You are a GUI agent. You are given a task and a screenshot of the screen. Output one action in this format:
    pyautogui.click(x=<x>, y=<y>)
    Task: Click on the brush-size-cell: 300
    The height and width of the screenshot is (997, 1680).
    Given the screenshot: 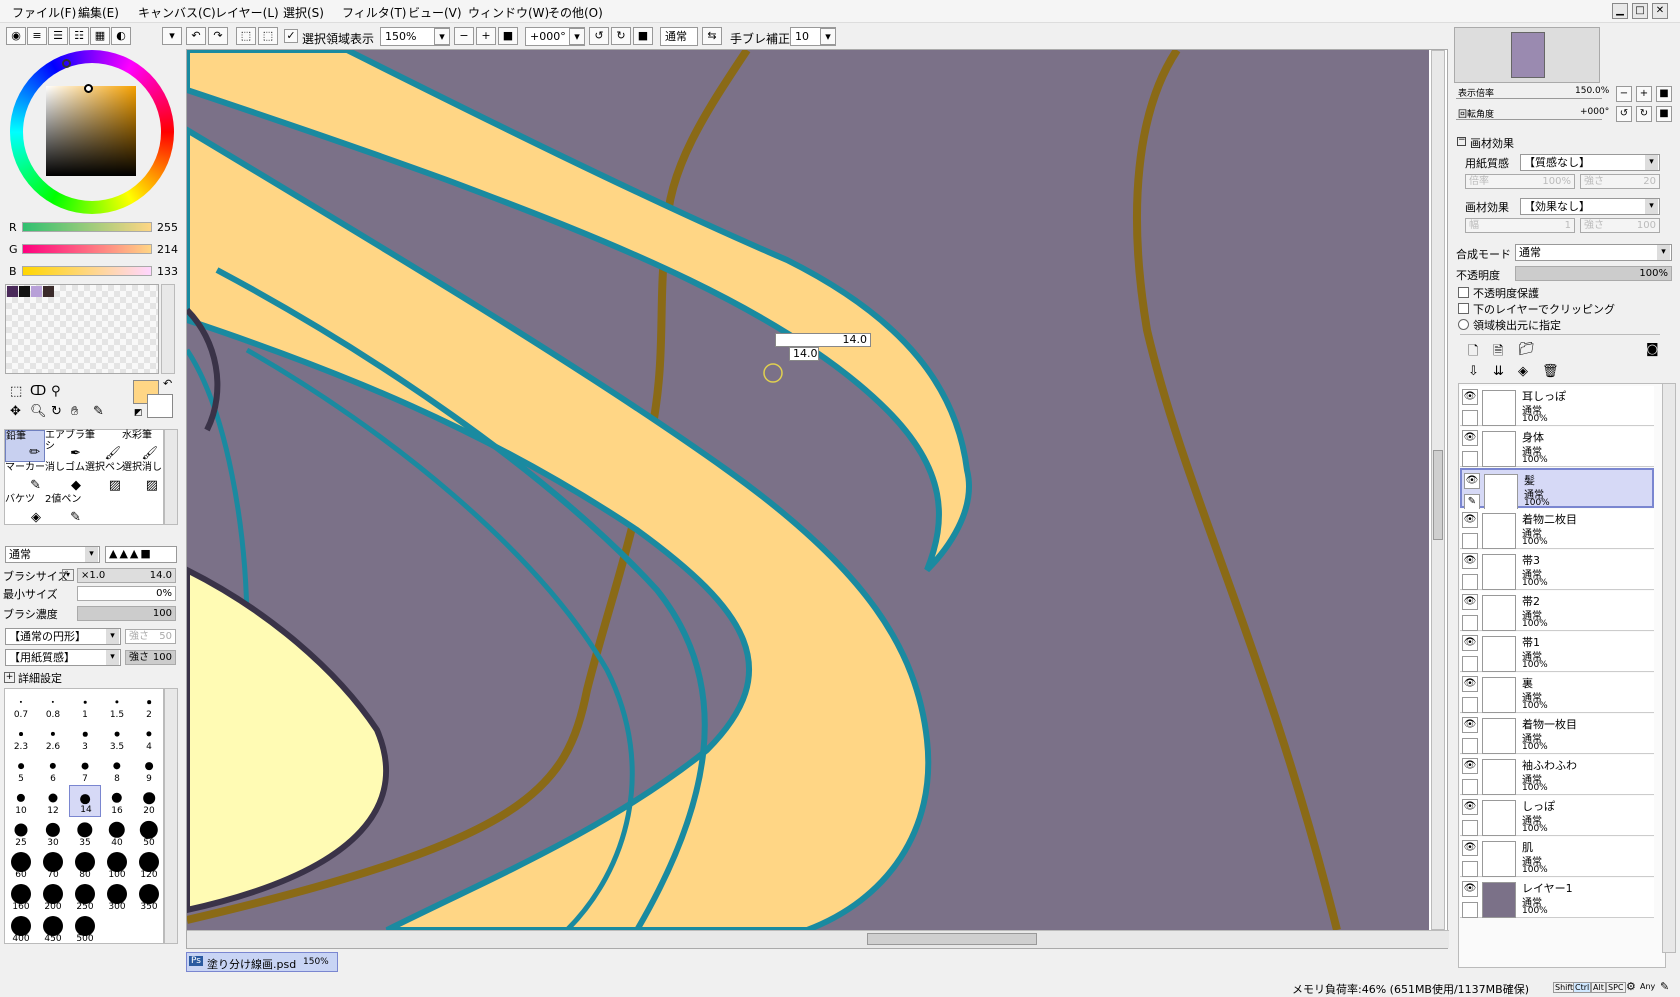 What is the action you would take?
    pyautogui.click(x=117, y=897)
    